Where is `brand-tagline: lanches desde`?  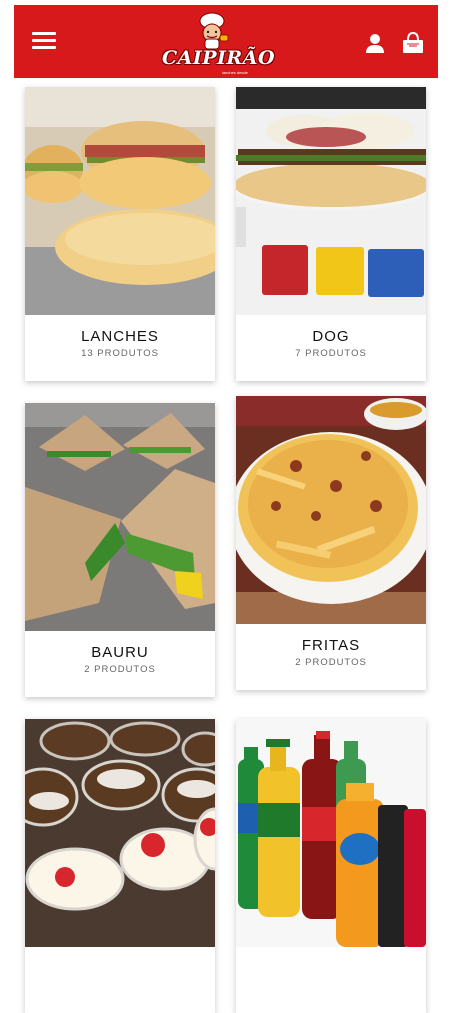
brand-tagline: lanches desde is located at coordinates (235, 72).